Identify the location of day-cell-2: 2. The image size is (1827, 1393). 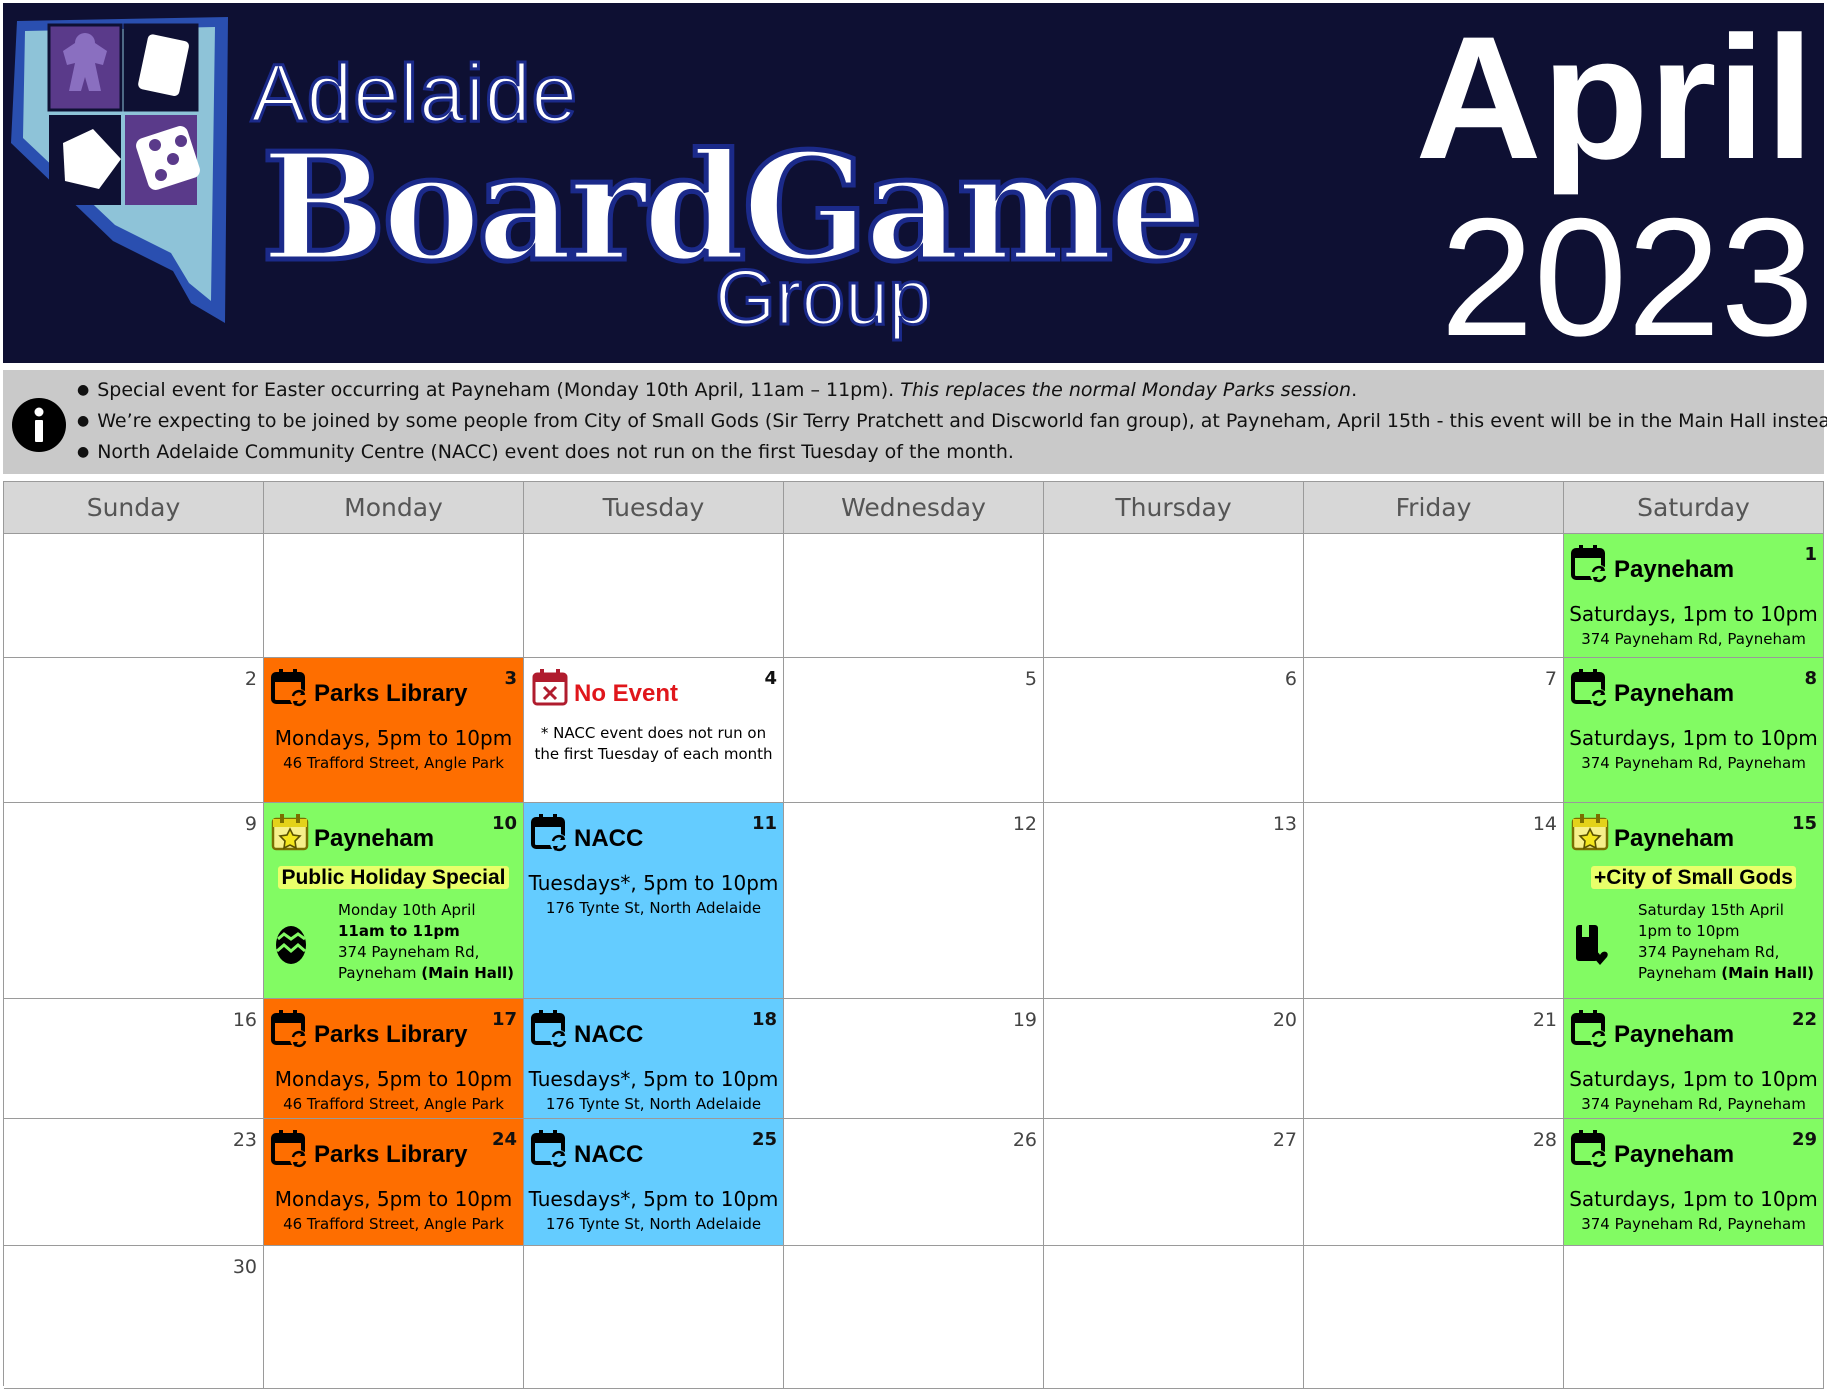
(134, 730).